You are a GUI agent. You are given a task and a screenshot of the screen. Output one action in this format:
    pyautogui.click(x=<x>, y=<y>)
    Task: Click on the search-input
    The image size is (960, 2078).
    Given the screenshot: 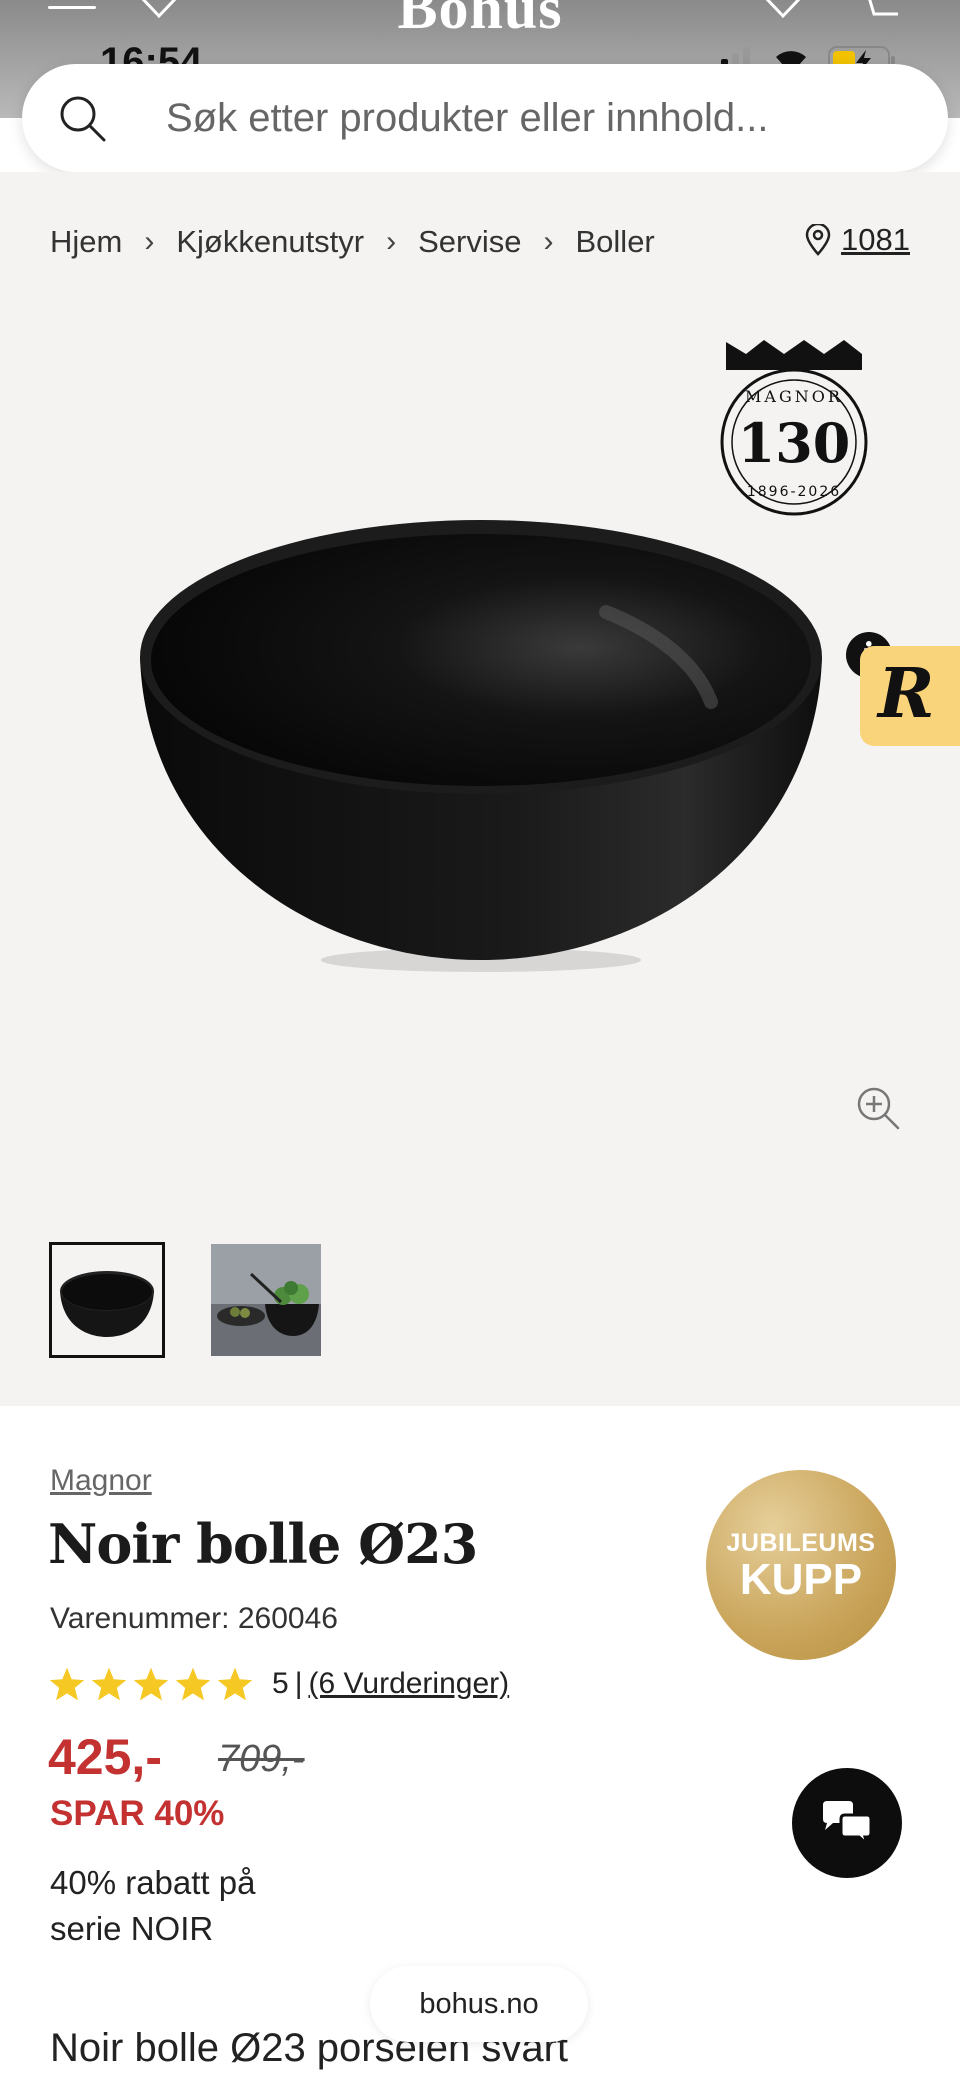 What is the action you would take?
    pyautogui.click(x=536, y=118)
    